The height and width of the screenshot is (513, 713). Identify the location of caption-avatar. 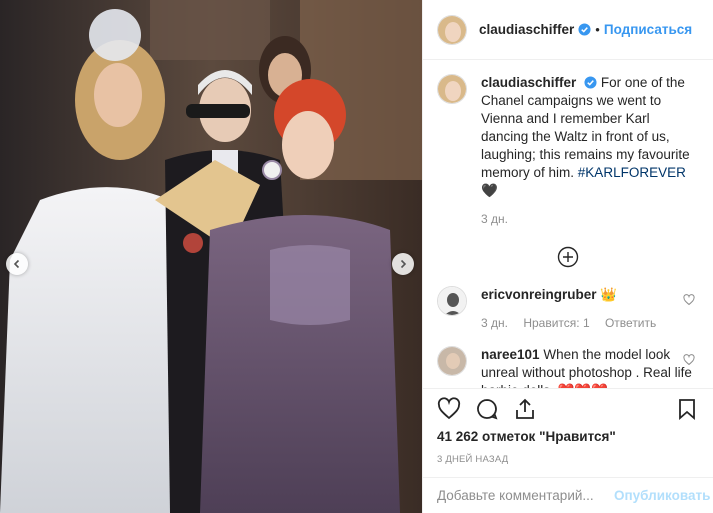
(452, 89).